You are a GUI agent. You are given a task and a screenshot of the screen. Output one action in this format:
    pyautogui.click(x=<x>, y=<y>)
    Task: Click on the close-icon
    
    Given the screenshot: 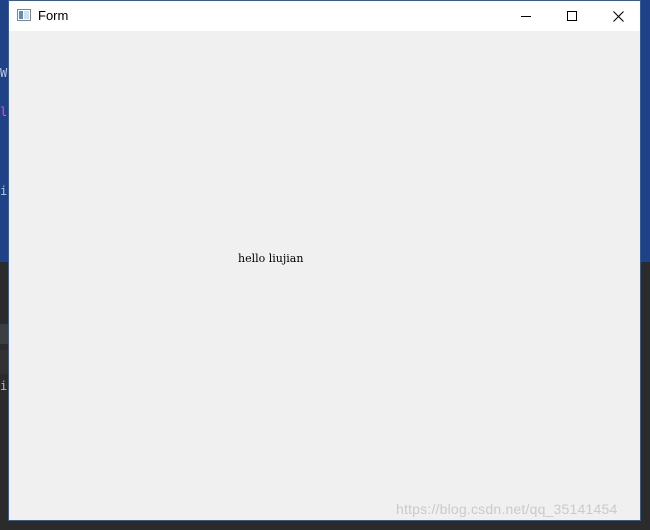 What is the action you would take?
    pyautogui.click(x=618, y=16)
    